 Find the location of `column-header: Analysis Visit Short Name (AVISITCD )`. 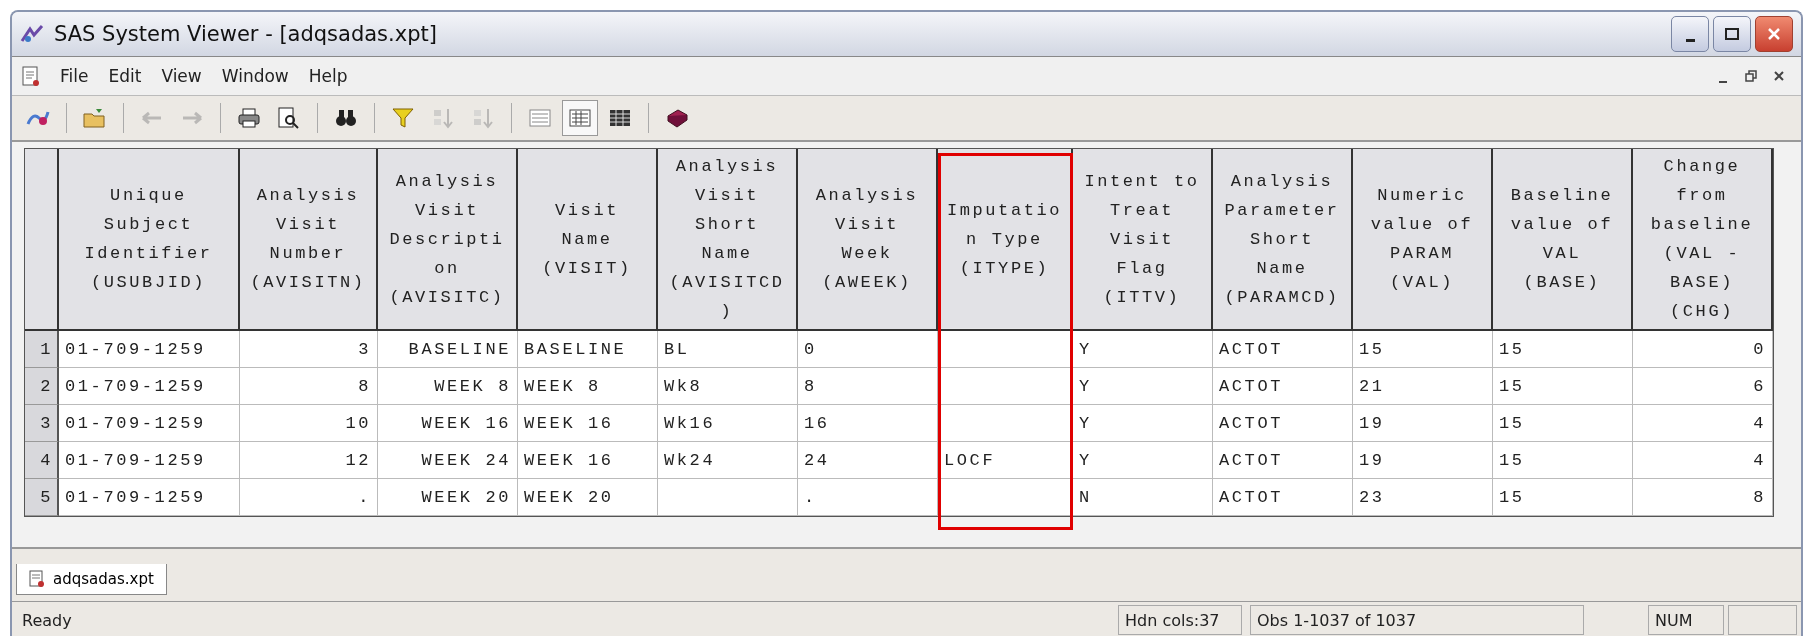

column-header: Analysis Visit Short Name (AVISITCD ) is located at coordinates (728, 240).